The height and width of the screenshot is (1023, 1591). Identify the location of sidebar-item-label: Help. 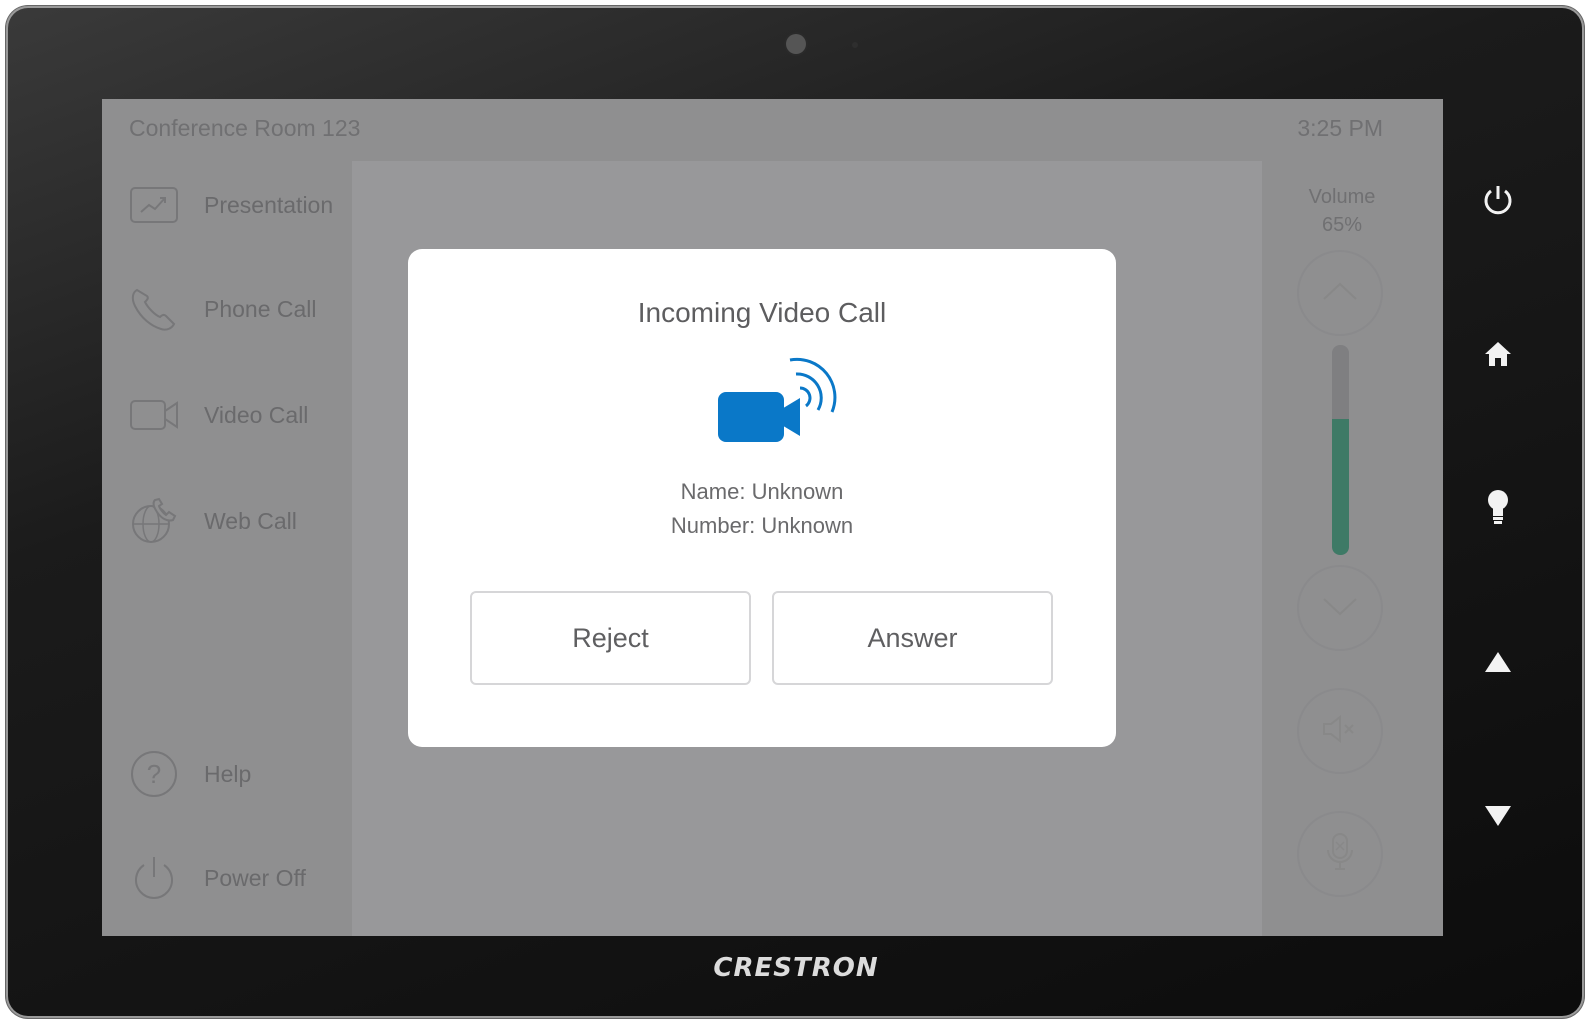
(228, 773).